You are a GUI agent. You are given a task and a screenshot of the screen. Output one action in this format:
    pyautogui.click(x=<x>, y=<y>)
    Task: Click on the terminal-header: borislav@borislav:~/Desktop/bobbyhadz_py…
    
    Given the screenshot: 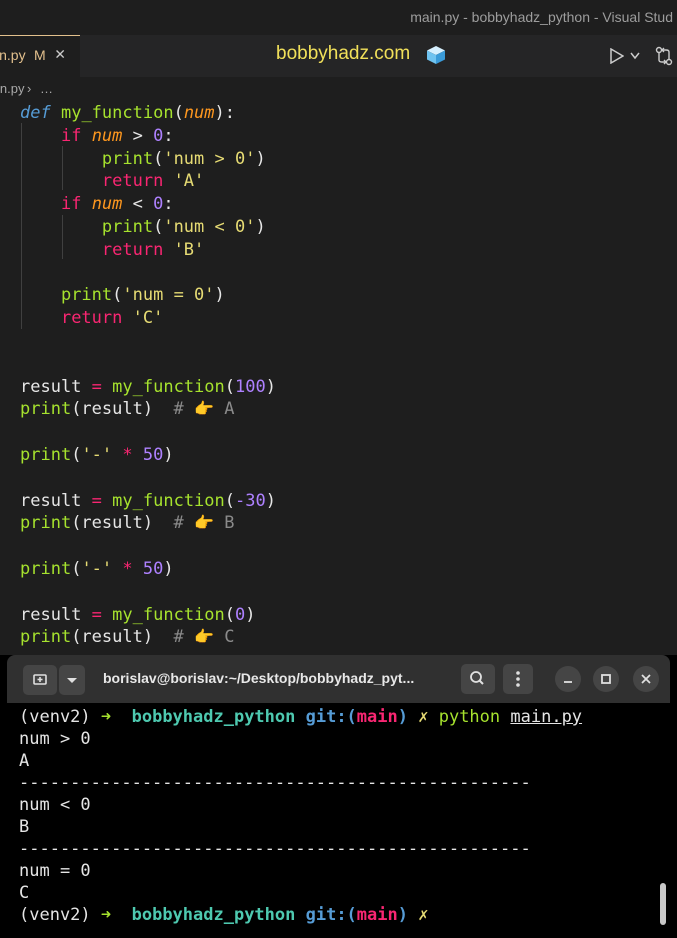 What is the action you would take?
    pyautogui.click(x=338, y=679)
    